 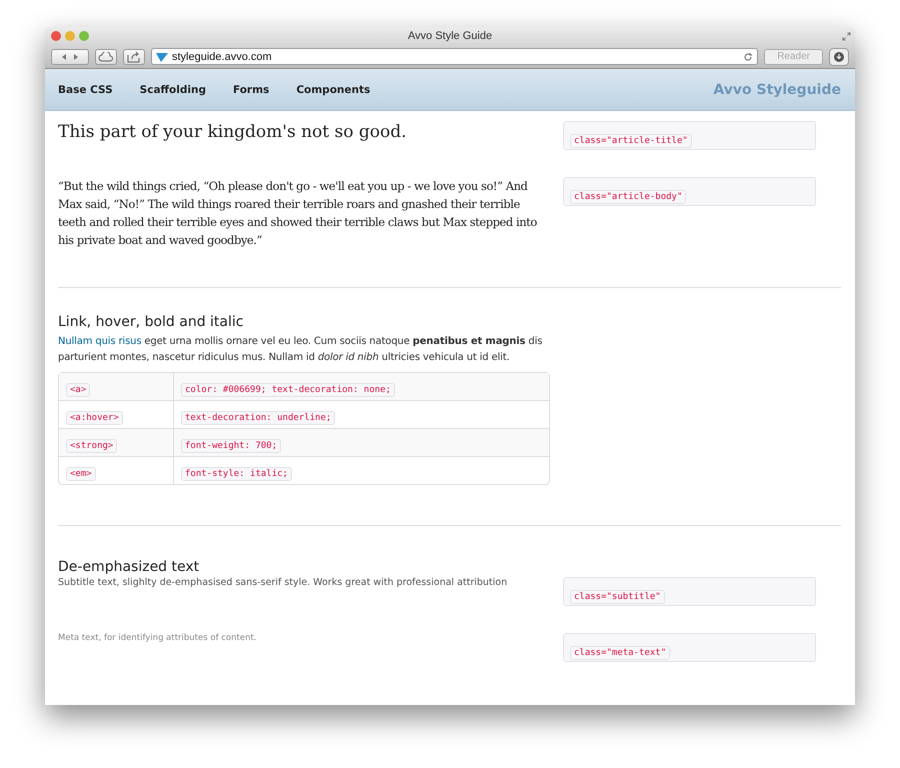 What do you see at coordinates (158, 638) in the screenshot?
I see `meta-text: Meta text, for identifying attributes of content.` at bounding box center [158, 638].